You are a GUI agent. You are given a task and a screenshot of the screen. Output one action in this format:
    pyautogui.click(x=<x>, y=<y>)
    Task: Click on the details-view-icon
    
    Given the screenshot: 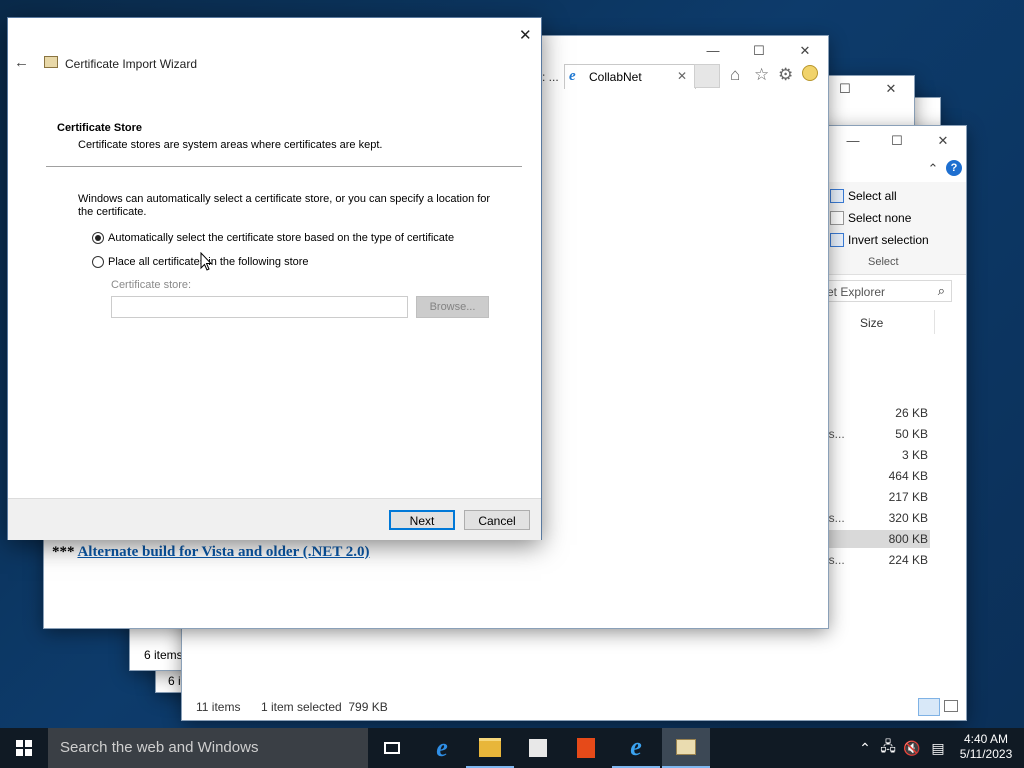 What is the action you would take?
    pyautogui.click(x=929, y=707)
    